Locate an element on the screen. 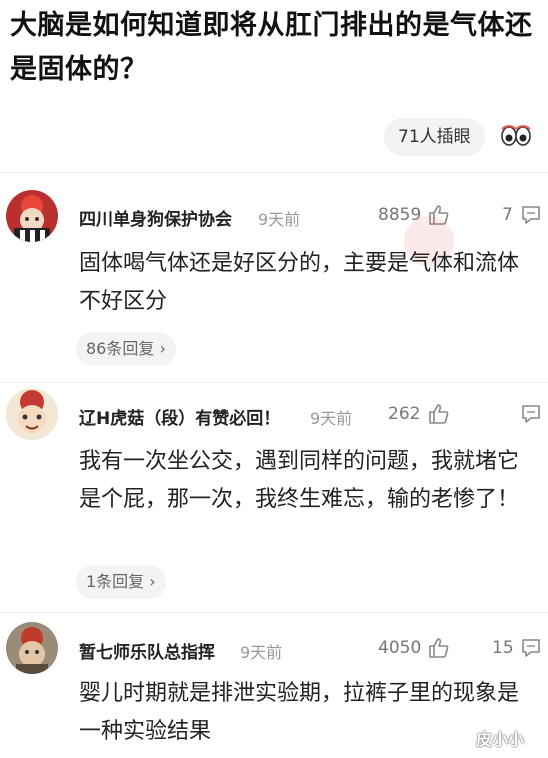 Image resolution: width=548 pixels, height=758 pixels. replies-button: 1条回复 › is located at coordinates (121, 582).